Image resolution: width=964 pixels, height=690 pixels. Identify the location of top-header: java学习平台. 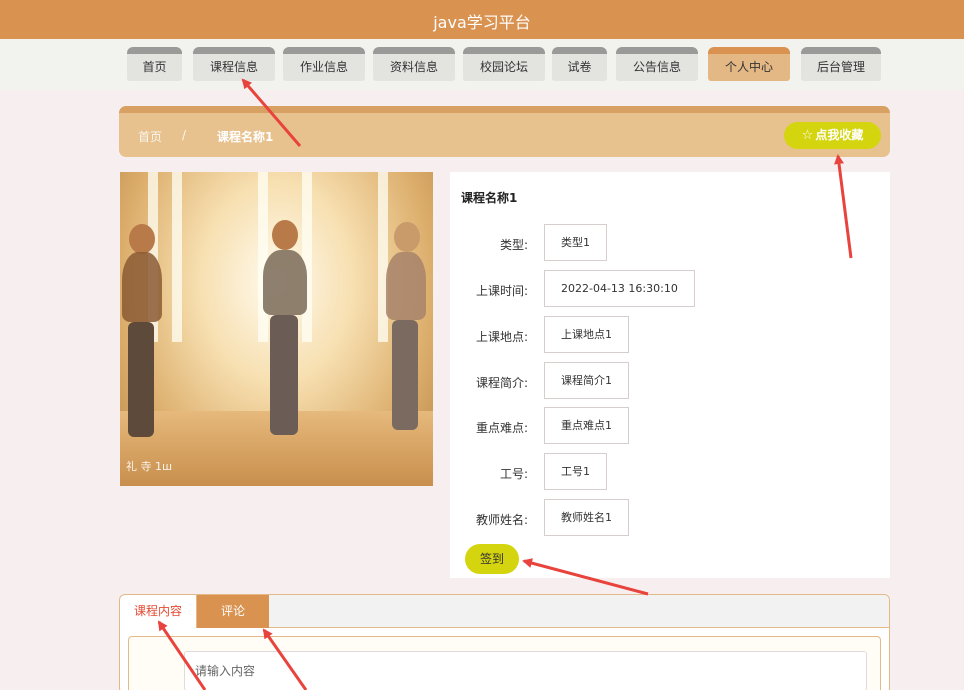
(482, 19).